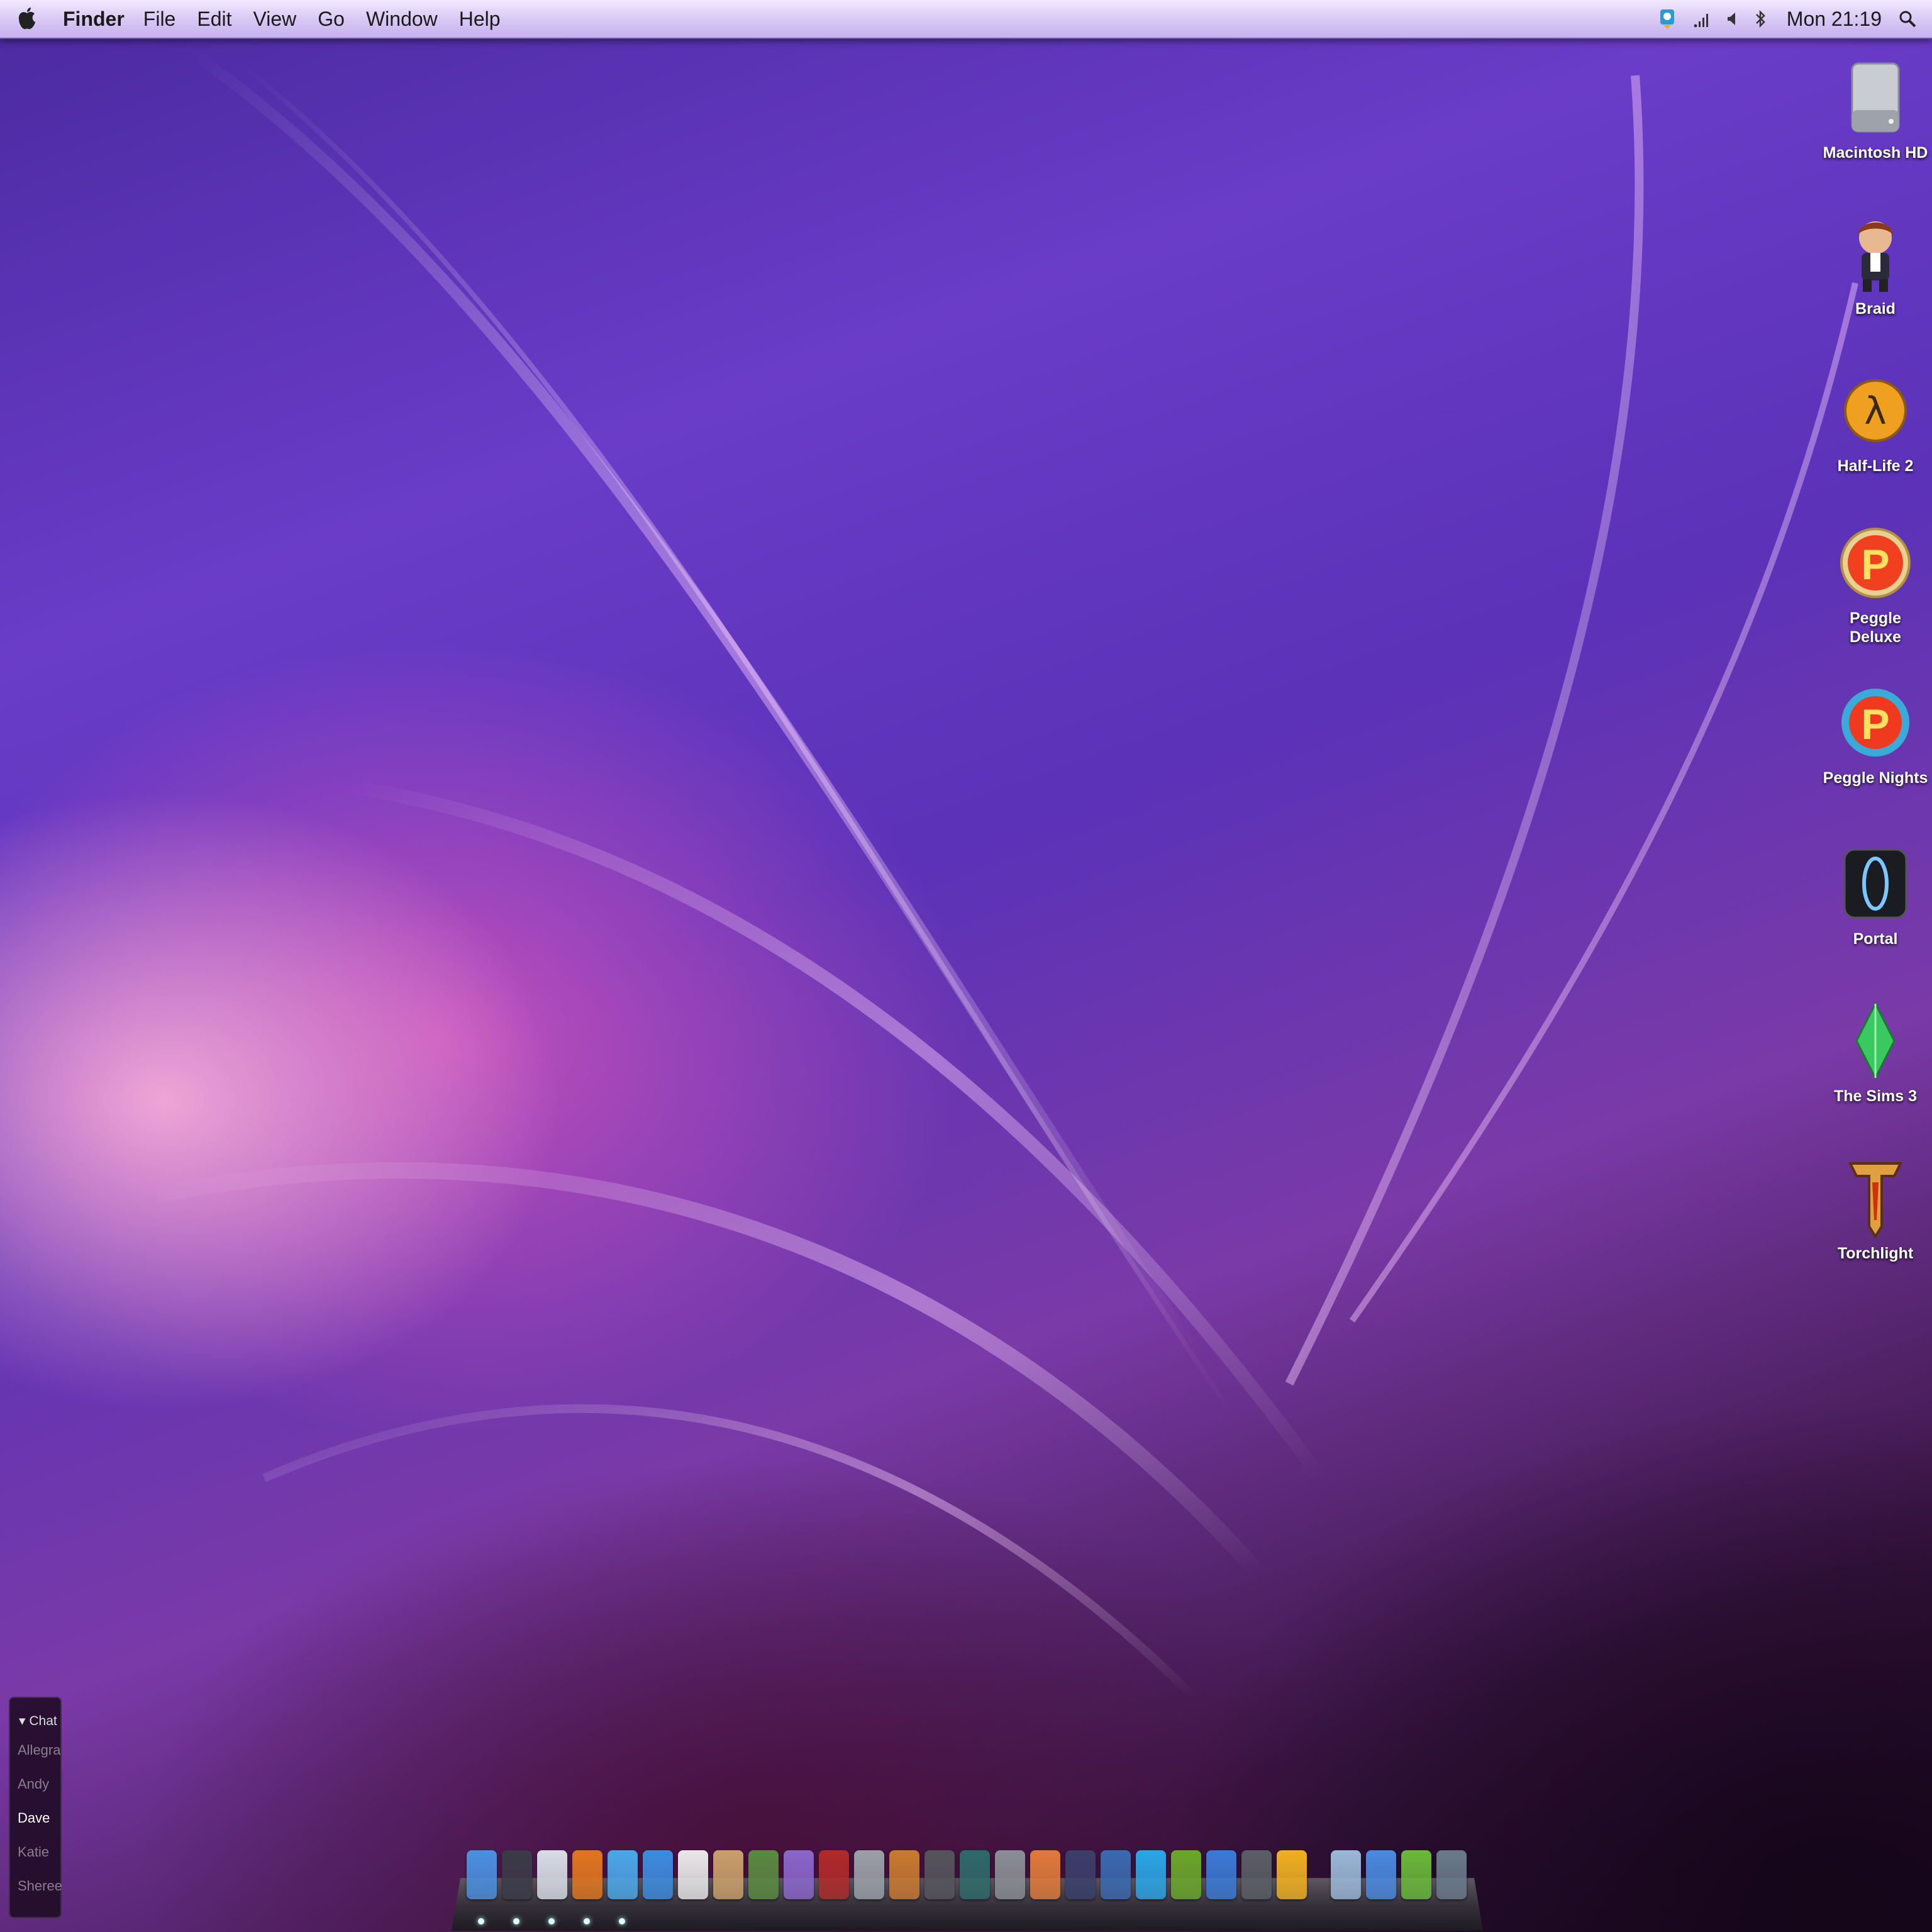 The height and width of the screenshot is (1932, 1932). I want to click on chat-header: ▾ Chat, so click(38, 1721).